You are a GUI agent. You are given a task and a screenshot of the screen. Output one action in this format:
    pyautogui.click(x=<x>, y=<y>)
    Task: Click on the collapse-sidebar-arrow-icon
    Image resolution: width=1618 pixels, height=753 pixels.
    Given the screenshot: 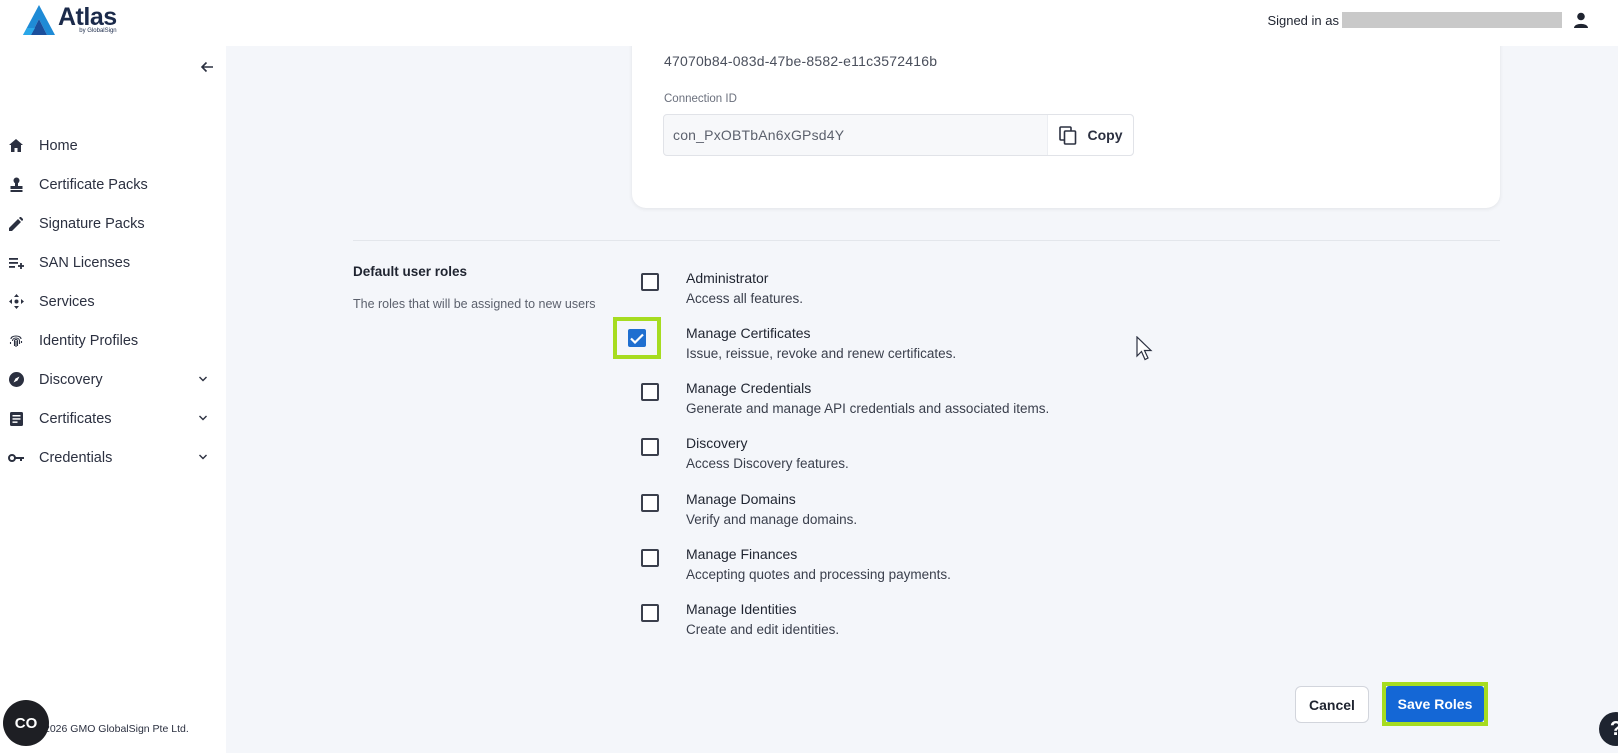 What is the action you would take?
    pyautogui.click(x=207, y=67)
    